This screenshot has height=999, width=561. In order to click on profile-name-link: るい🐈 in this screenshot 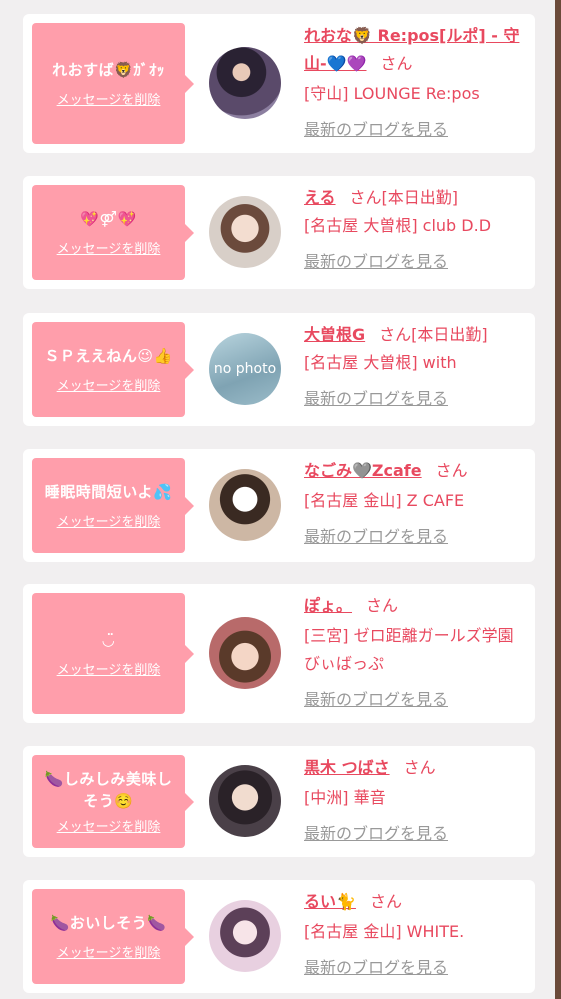, I will do `click(330, 901)`.